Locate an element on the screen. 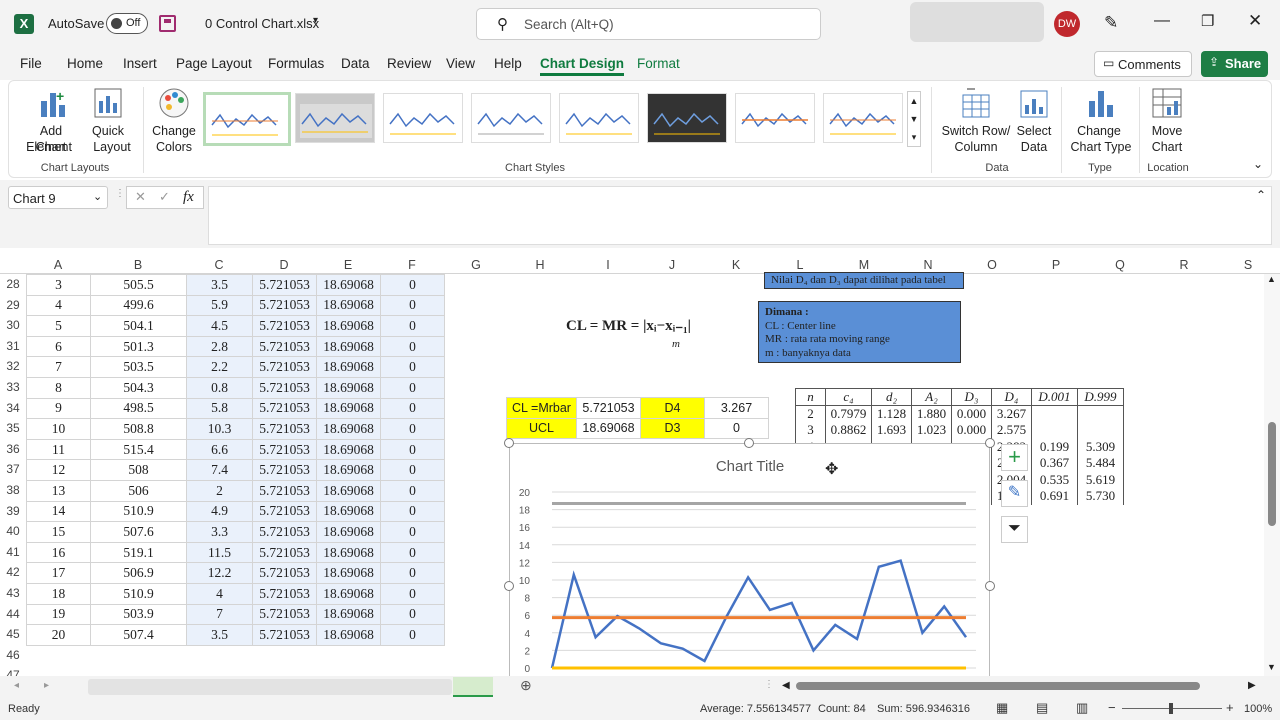 This screenshot has height=720, width=1280. cell-b: 505.5 is located at coordinates (138, 285).